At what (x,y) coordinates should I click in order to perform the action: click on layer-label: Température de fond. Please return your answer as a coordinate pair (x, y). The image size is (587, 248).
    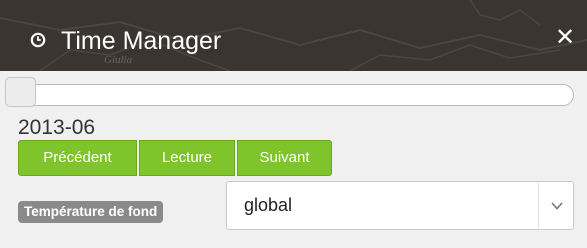
    Looking at the image, I should click on (91, 212).